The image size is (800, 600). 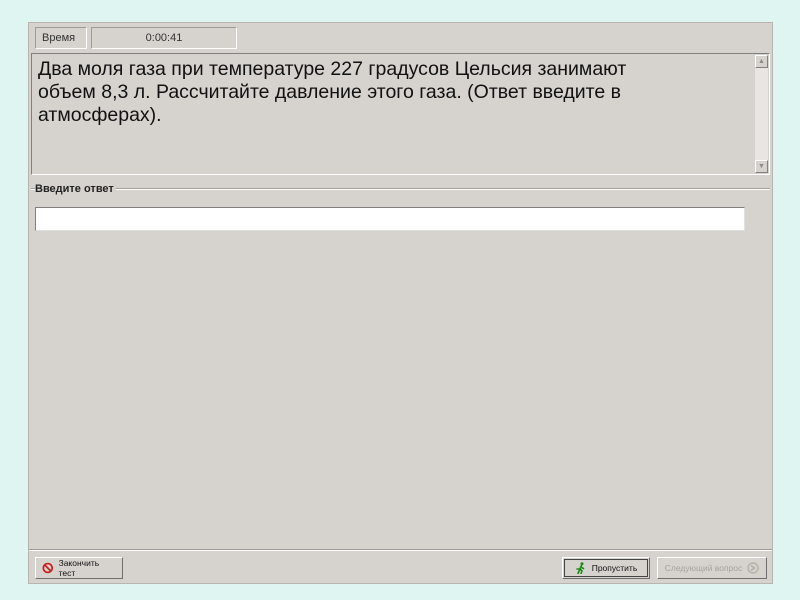 I want to click on running-man-icon, so click(x=580, y=568).